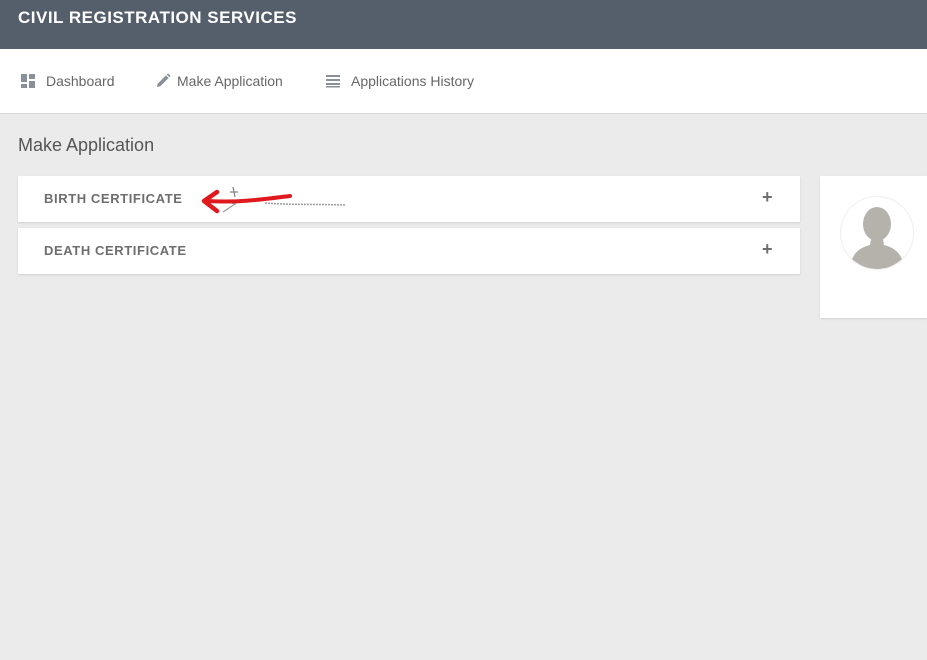 The image size is (927, 660). What do you see at coordinates (463, 24) in the screenshot?
I see `top-bar: CIVIL REGISTRATION SERVICES` at bounding box center [463, 24].